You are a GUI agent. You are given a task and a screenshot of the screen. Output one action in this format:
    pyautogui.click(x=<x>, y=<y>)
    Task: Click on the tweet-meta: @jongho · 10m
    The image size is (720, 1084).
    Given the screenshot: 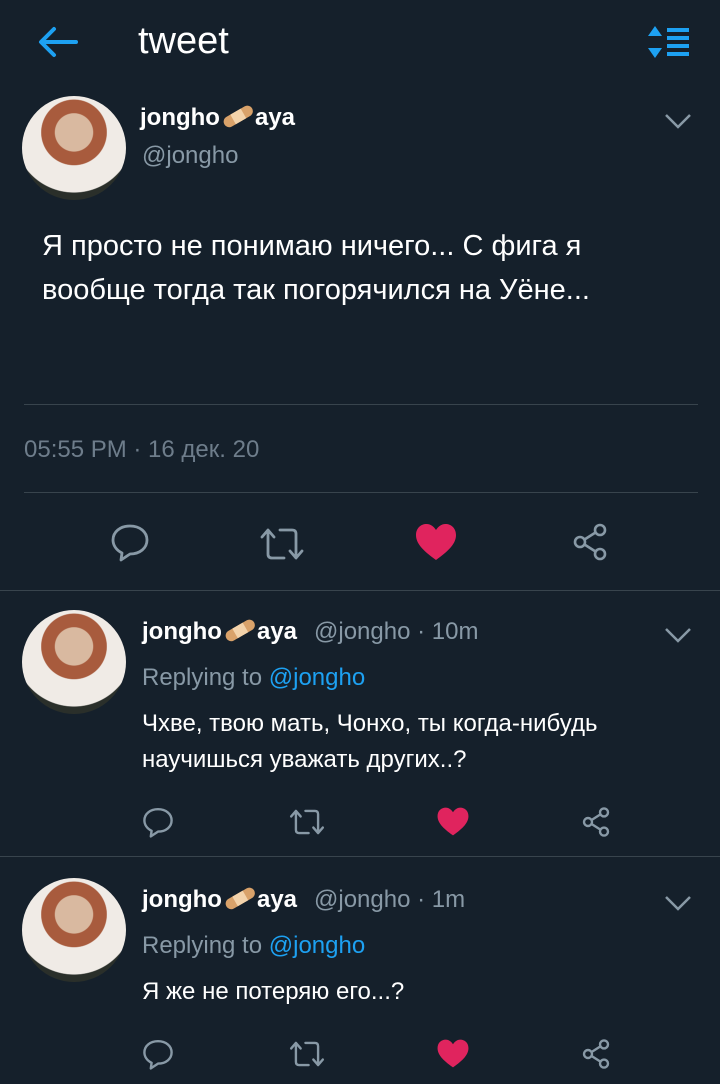 What is the action you would take?
    pyautogui.click(x=396, y=631)
    